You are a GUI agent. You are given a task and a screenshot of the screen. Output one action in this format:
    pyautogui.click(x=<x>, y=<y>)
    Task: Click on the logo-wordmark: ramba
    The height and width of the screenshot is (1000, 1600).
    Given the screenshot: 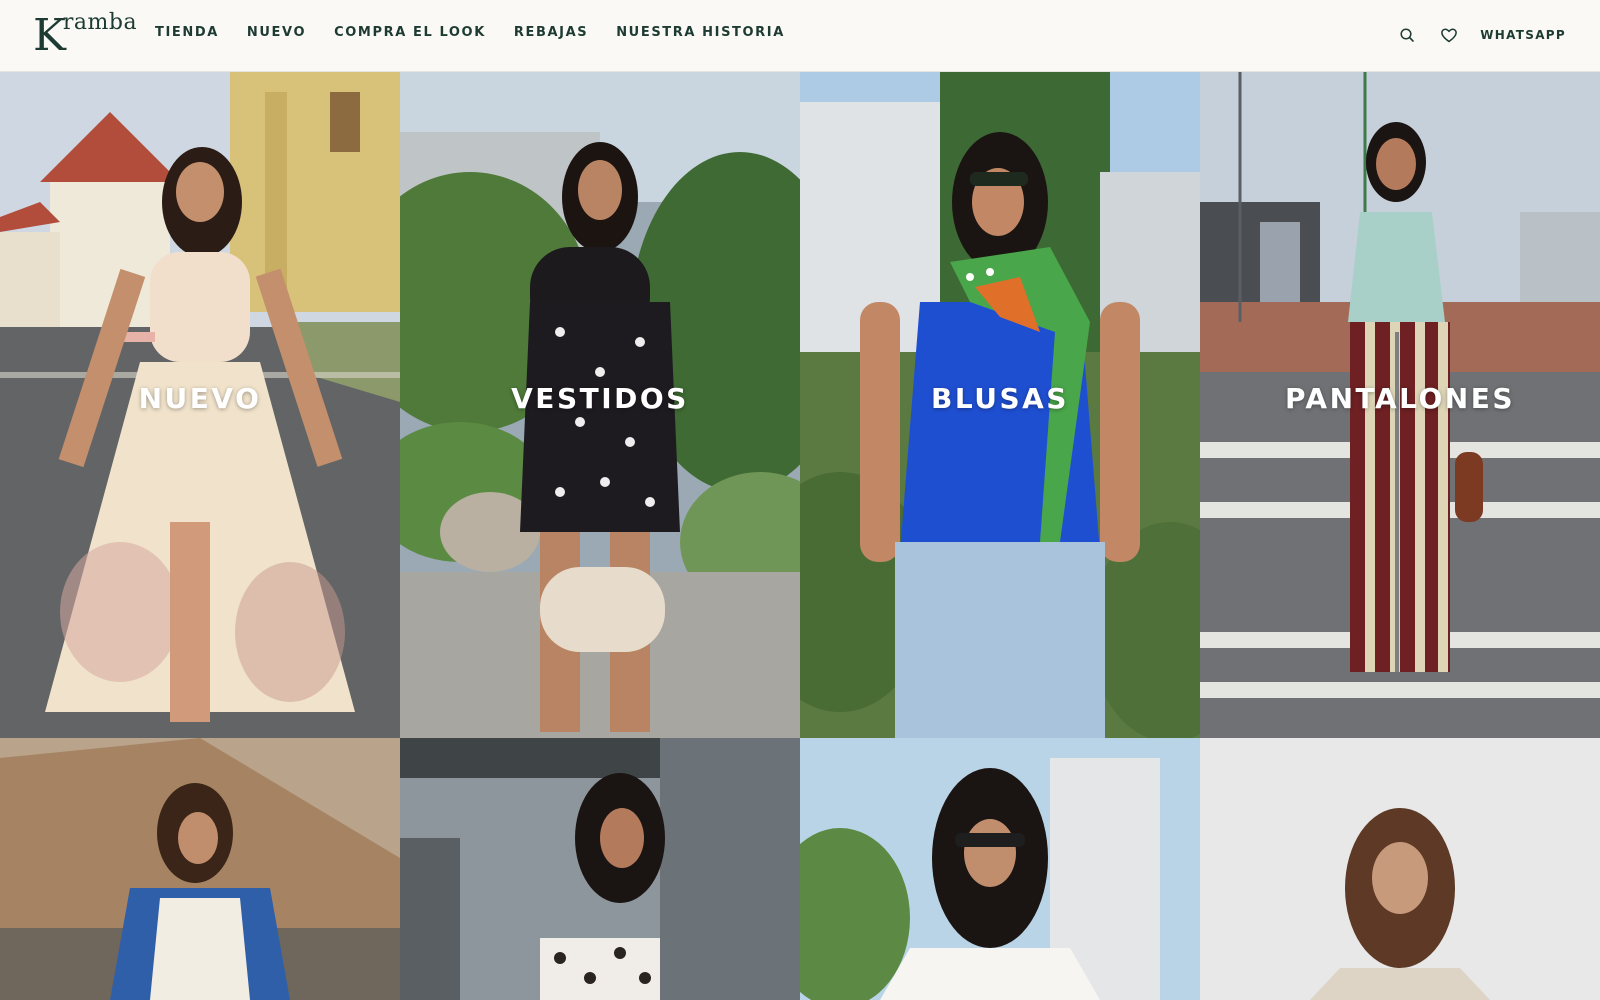 What is the action you would take?
    pyautogui.click(x=100, y=22)
    